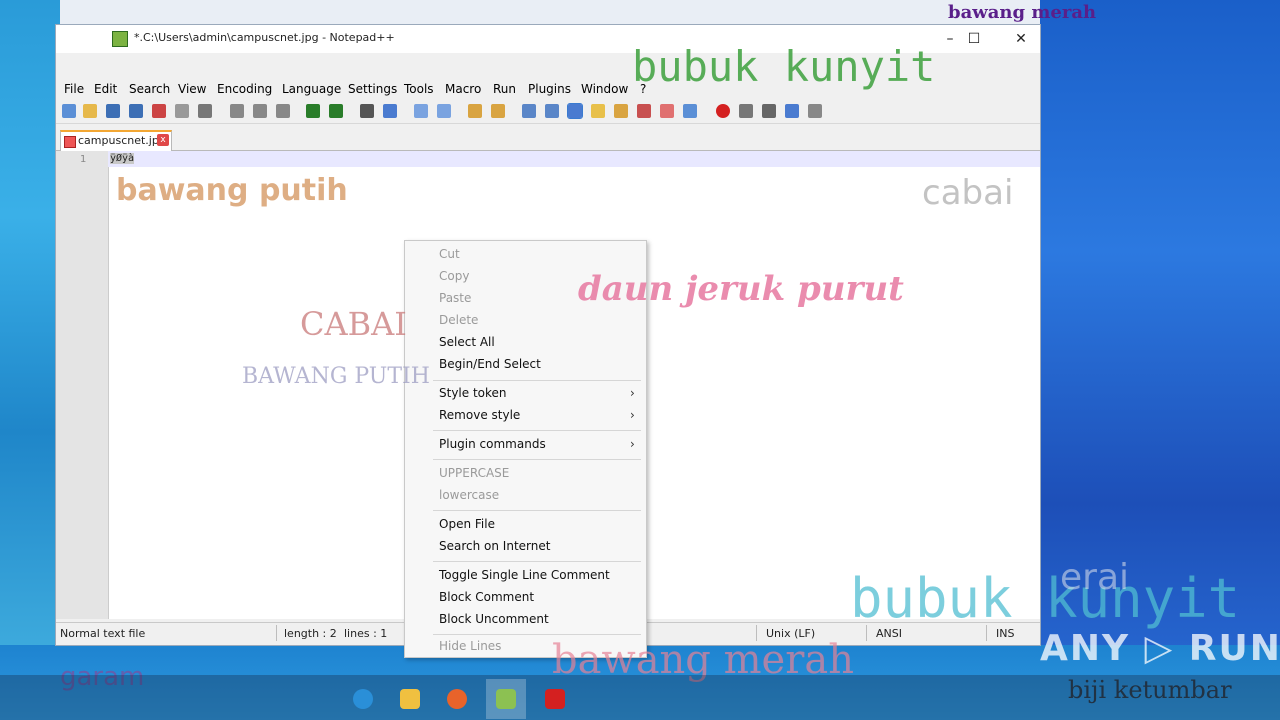 The image size is (1280, 720). Describe the element at coordinates (548, 139) in the screenshot. I see `tab-bar: campuscnet.jpg x` at that location.